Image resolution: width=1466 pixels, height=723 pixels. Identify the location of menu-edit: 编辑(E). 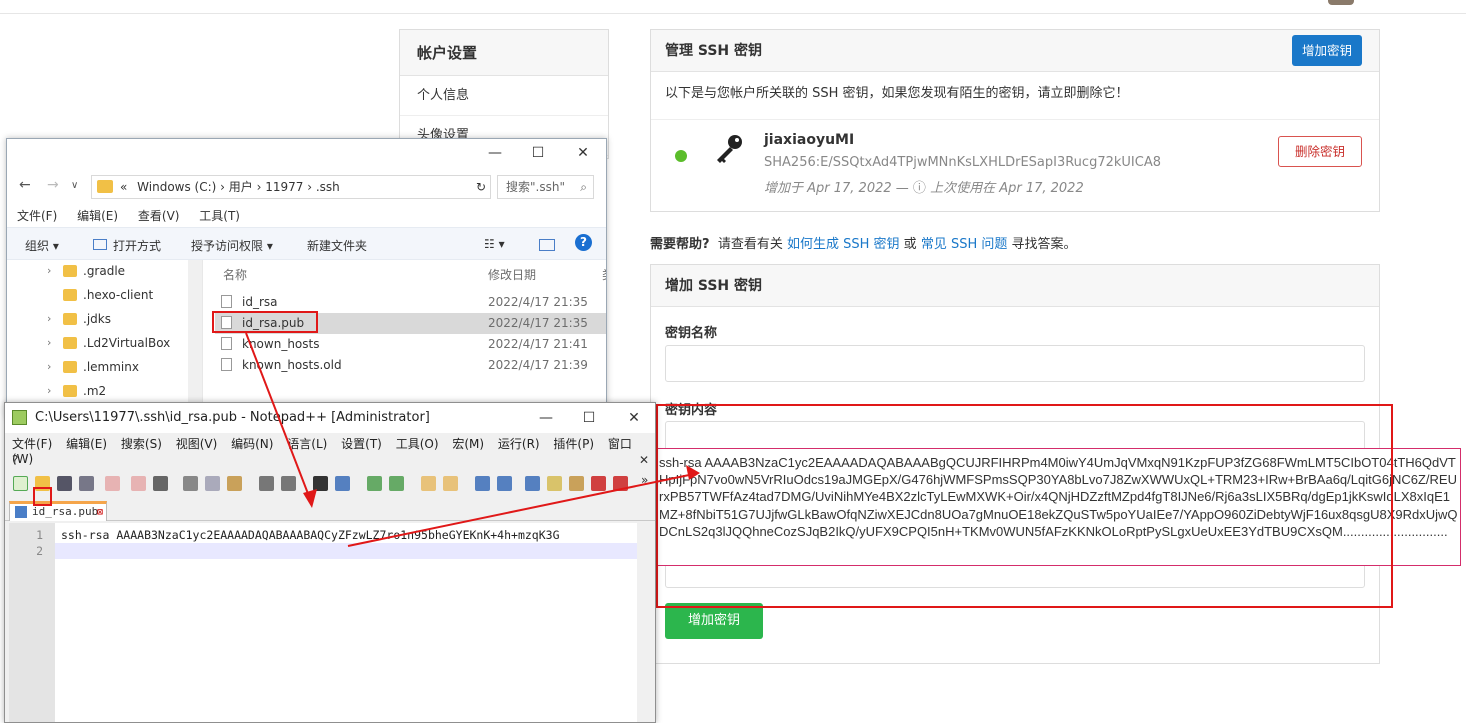
(97, 216).